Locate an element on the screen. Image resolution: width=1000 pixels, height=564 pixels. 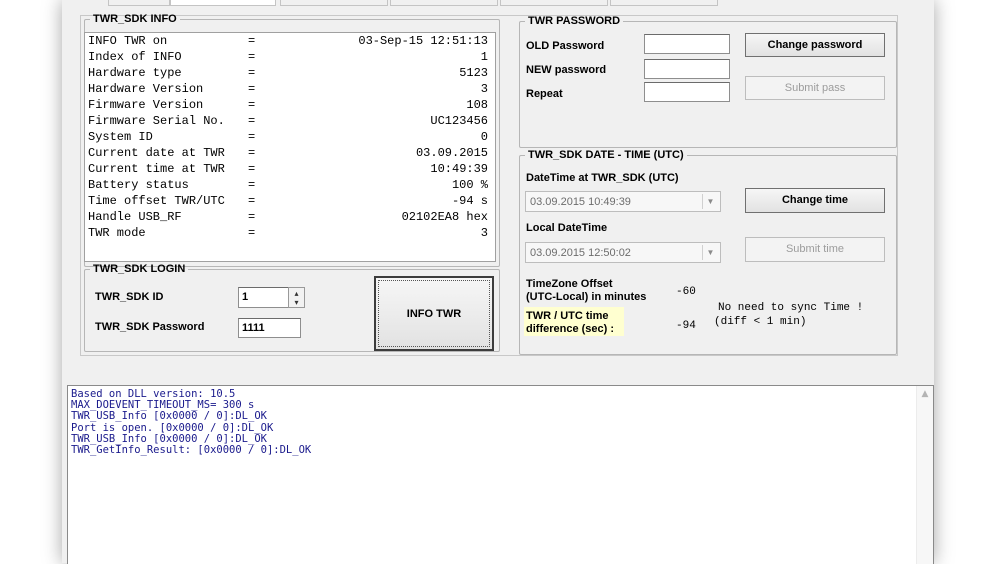
info-row: Hardware Version = 3 is located at coordinates (288, 90).